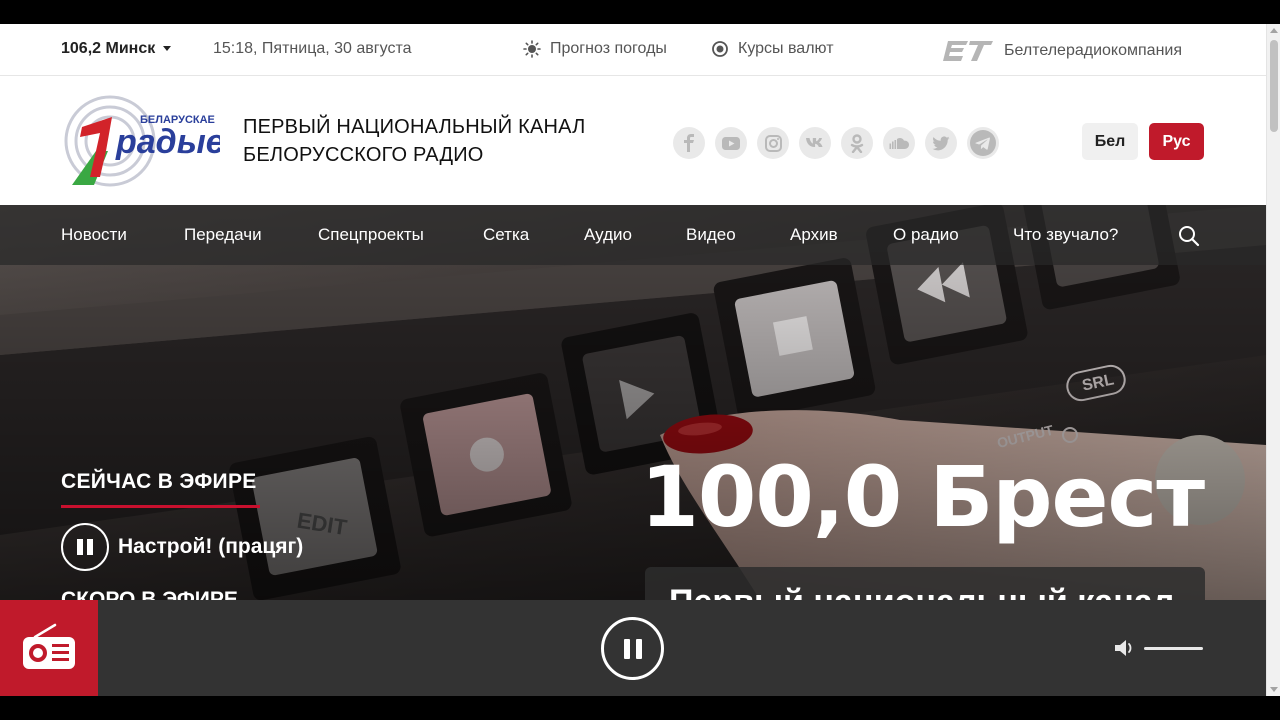 The width and height of the screenshot is (1280, 720). What do you see at coordinates (211, 546) in the screenshot?
I see `program-title: Настрой! (працяг)` at bounding box center [211, 546].